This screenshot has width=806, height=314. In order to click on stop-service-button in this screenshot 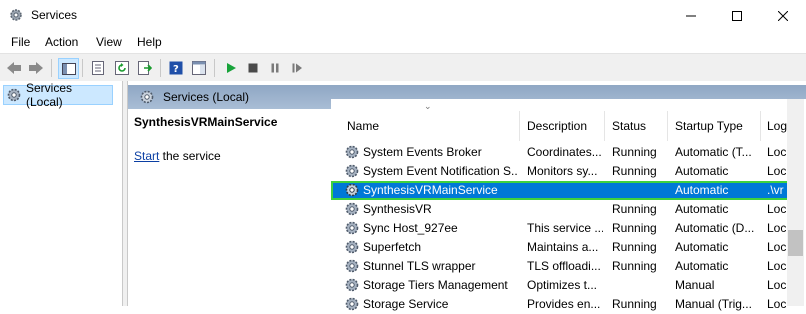, I will do `click(253, 68)`.